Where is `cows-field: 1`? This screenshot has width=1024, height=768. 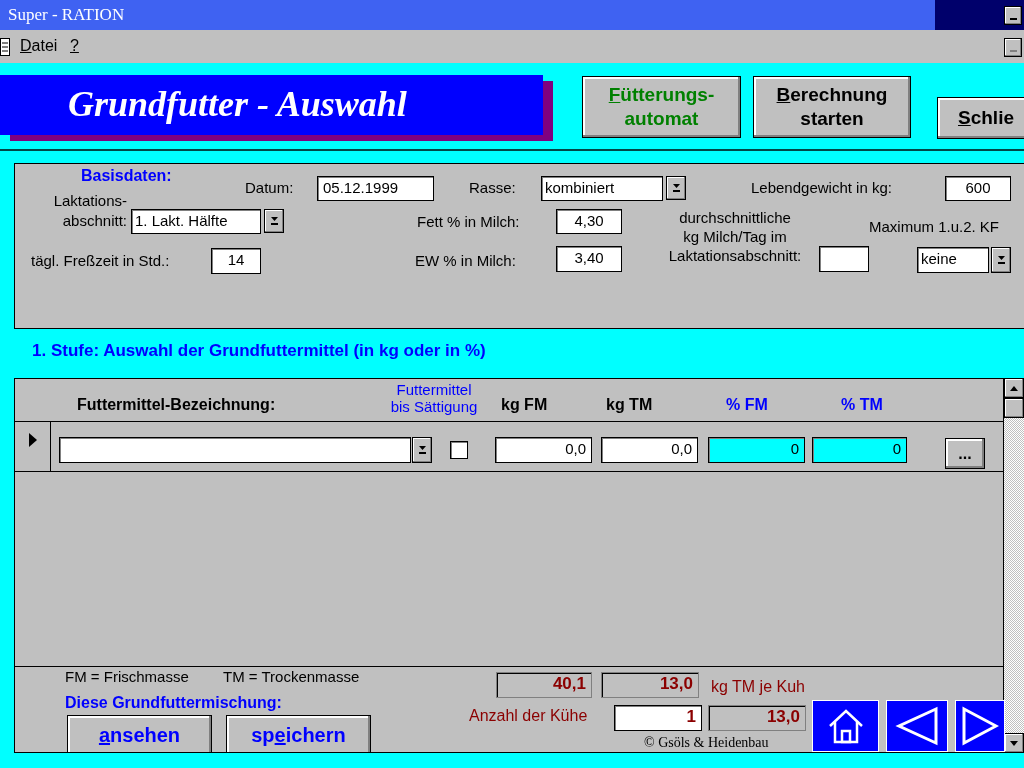 cows-field: 1 is located at coordinates (658, 718).